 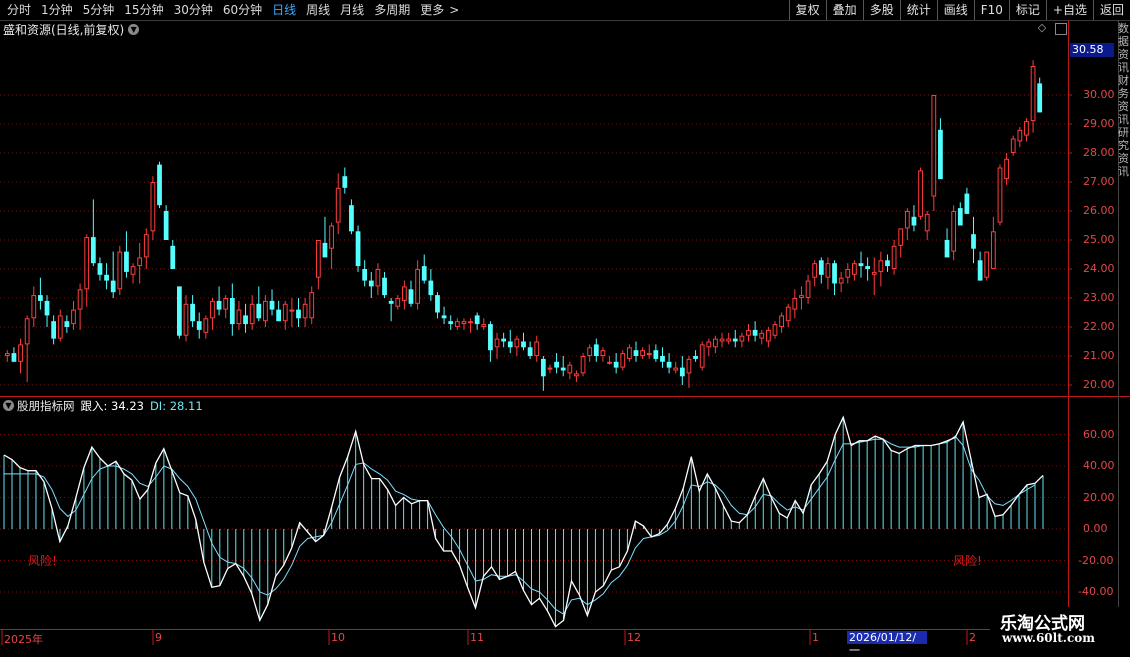 What do you see at coordinates (807, 10) in the screenshot?
I see `tool-button-0: 复权` at bounding box center [807, 10].